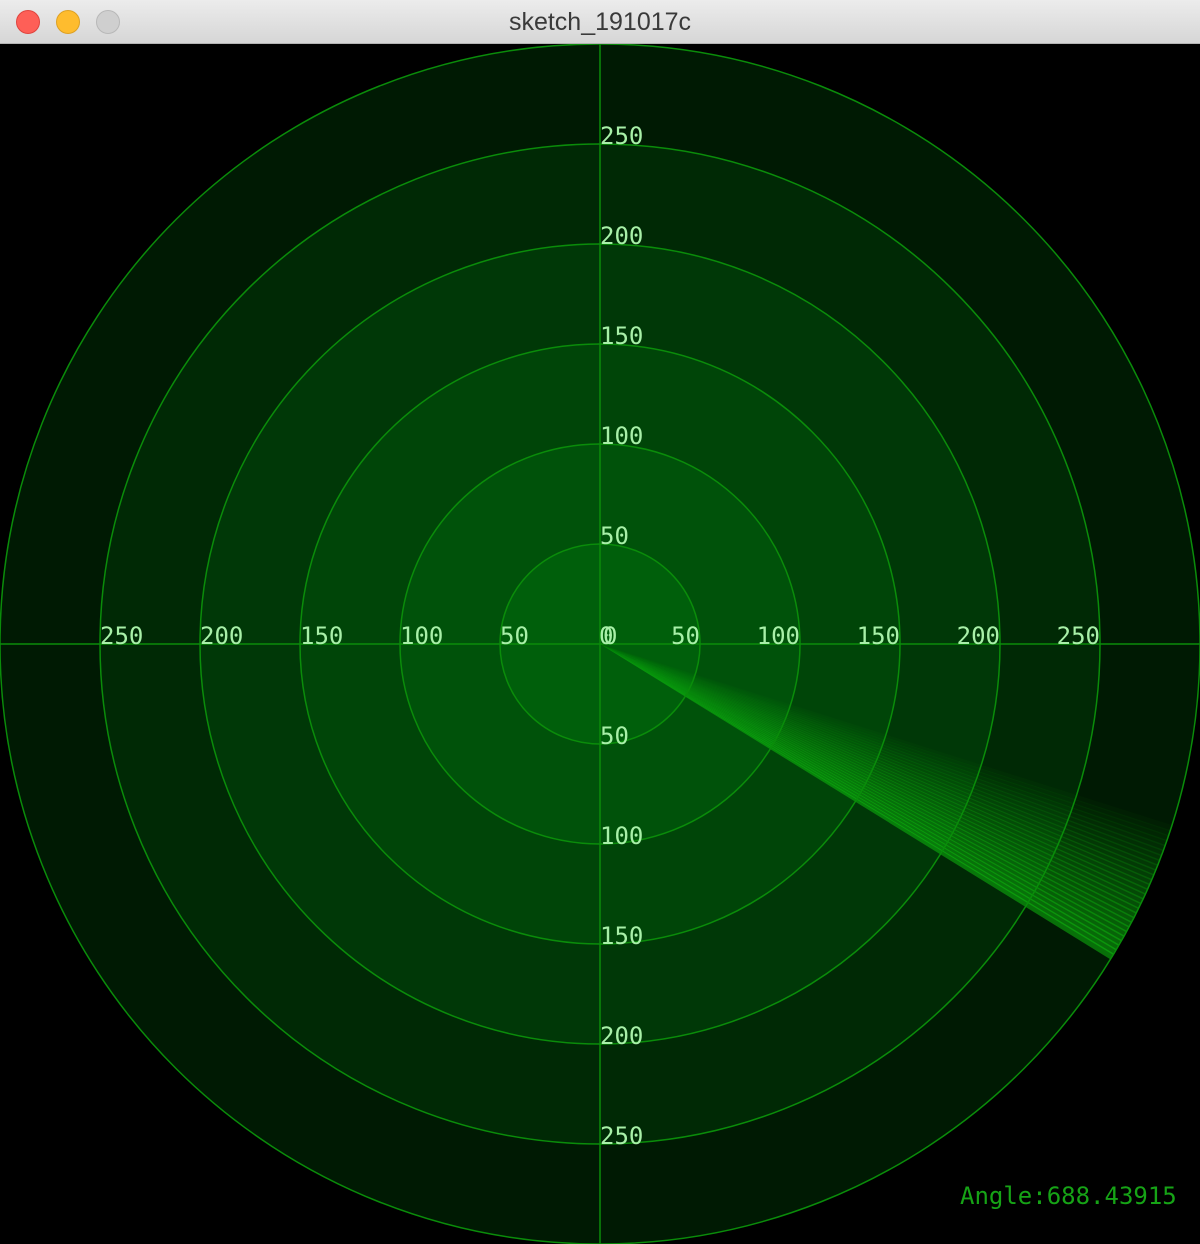 The image size is (1200, 1244). I want to click on label-left-150: 150, so click(321, 636).